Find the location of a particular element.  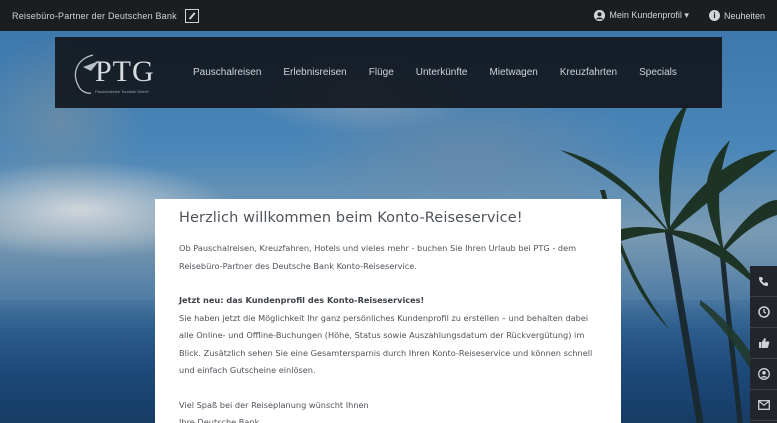

ptg-logo: PTG Pauschalreise Touristik GmbH is located at coordinates (114, 73).